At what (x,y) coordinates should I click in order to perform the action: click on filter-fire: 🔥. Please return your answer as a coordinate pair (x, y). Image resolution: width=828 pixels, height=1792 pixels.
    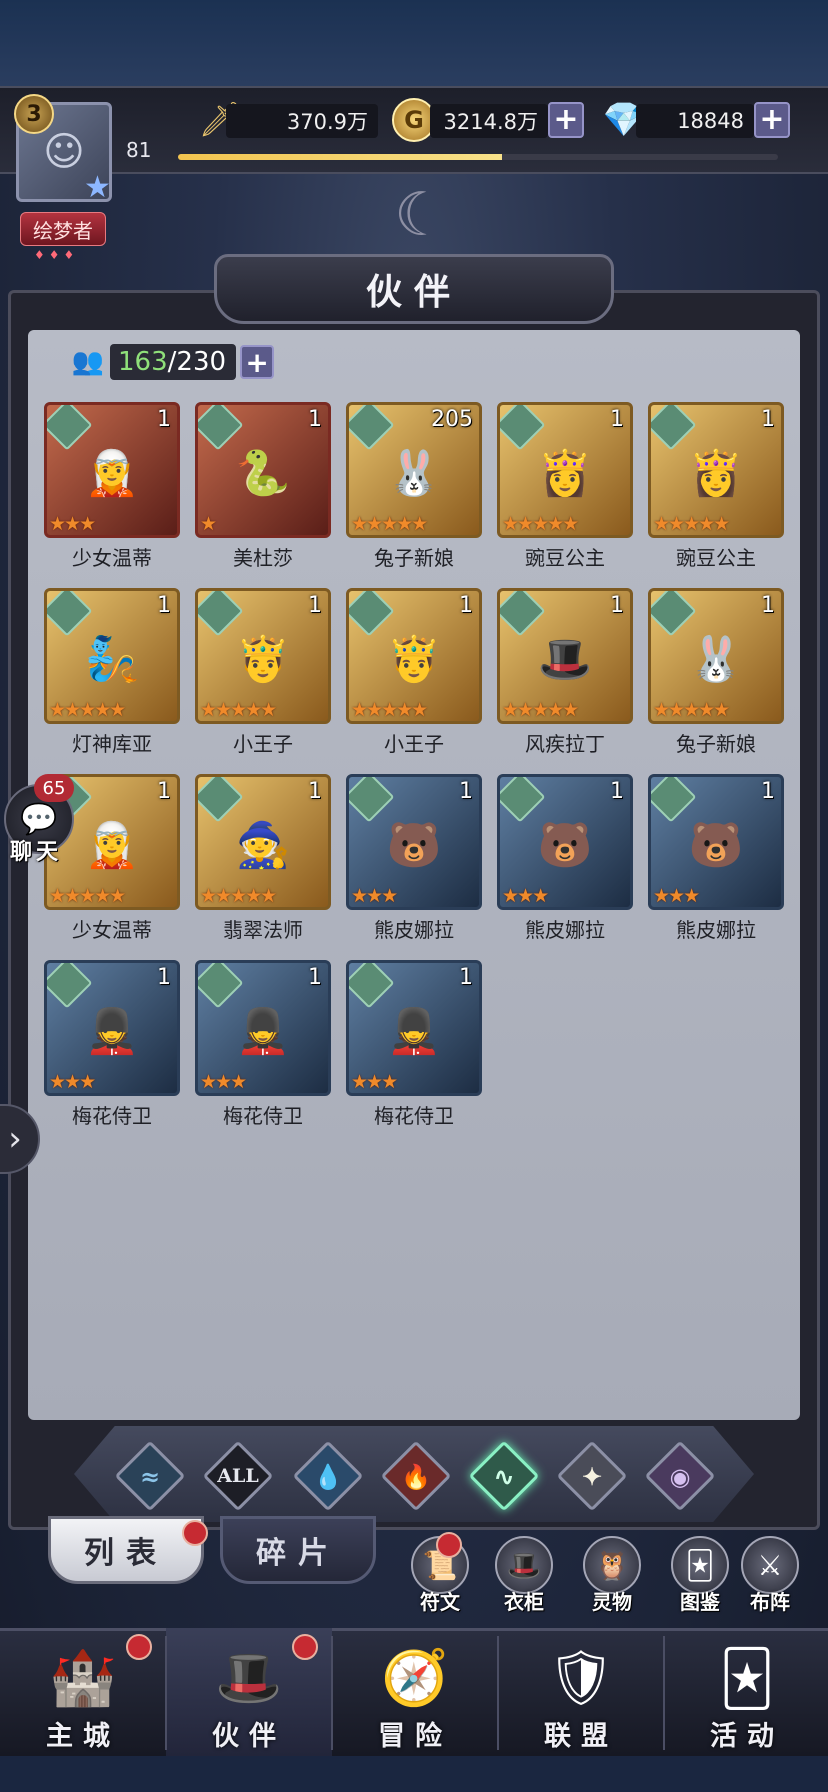
    Looking at the image, I should click on (416, 1476).